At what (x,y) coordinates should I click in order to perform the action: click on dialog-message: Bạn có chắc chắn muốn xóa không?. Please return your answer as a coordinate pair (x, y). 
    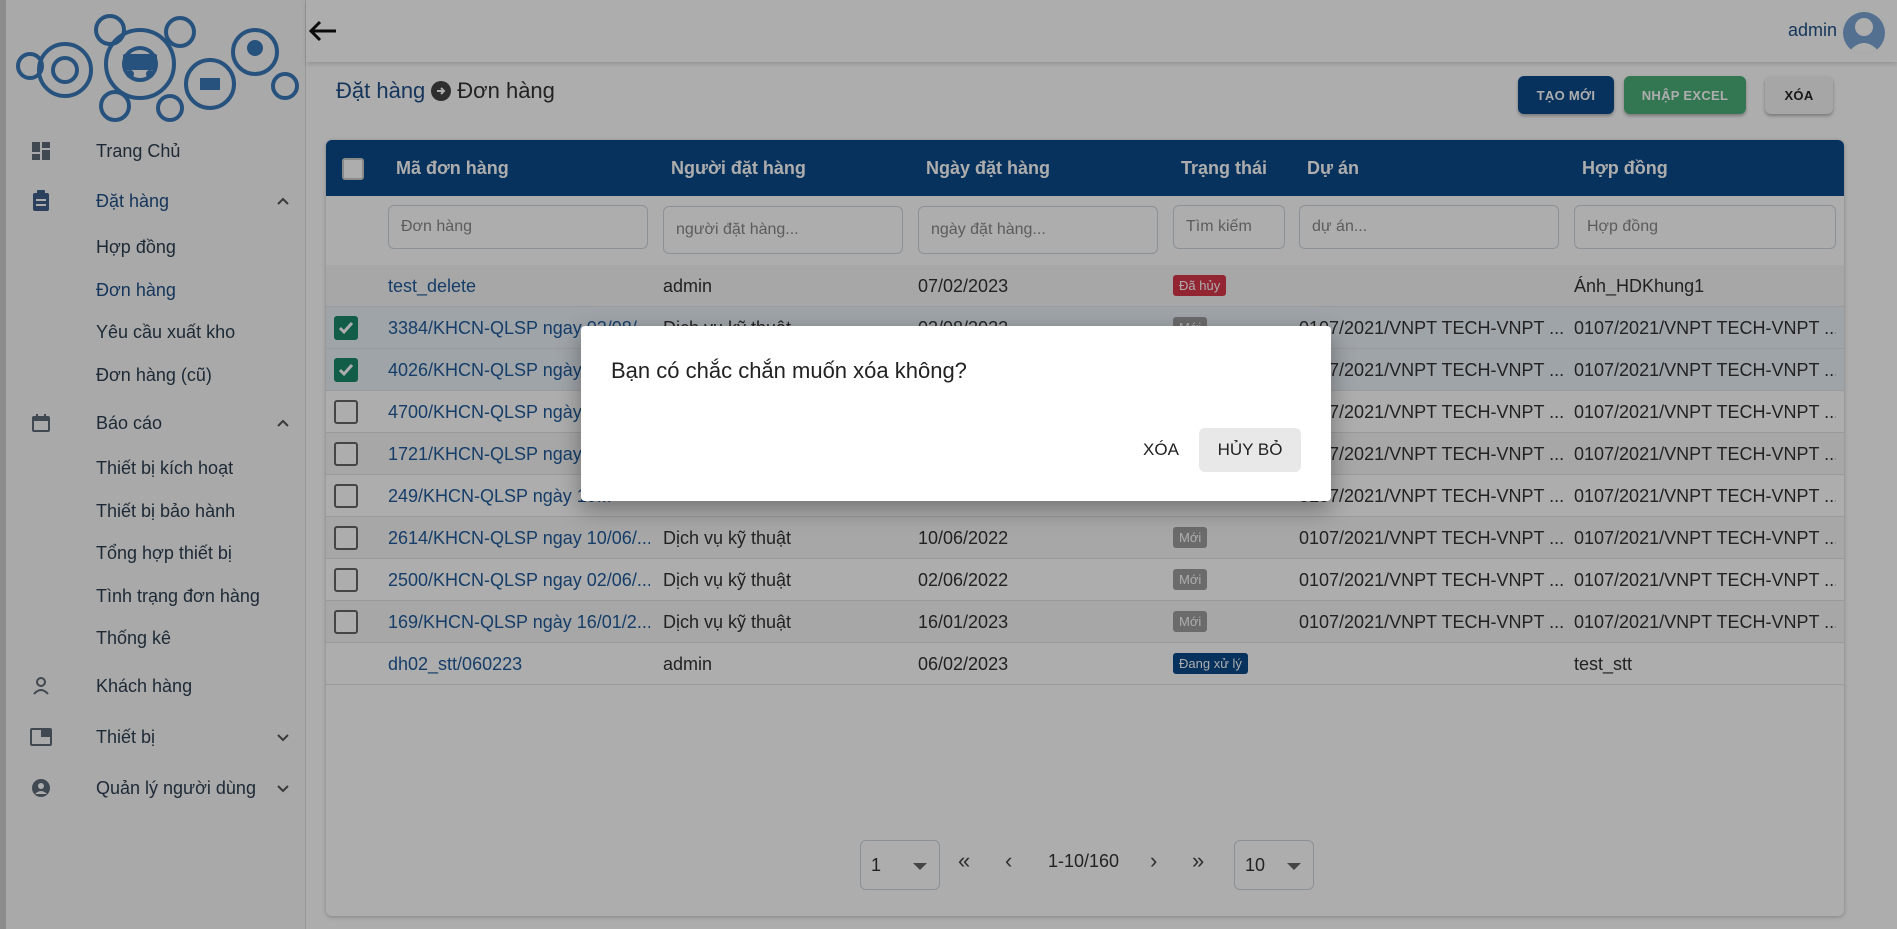
    Looking at the image, I should click on (789, 370).